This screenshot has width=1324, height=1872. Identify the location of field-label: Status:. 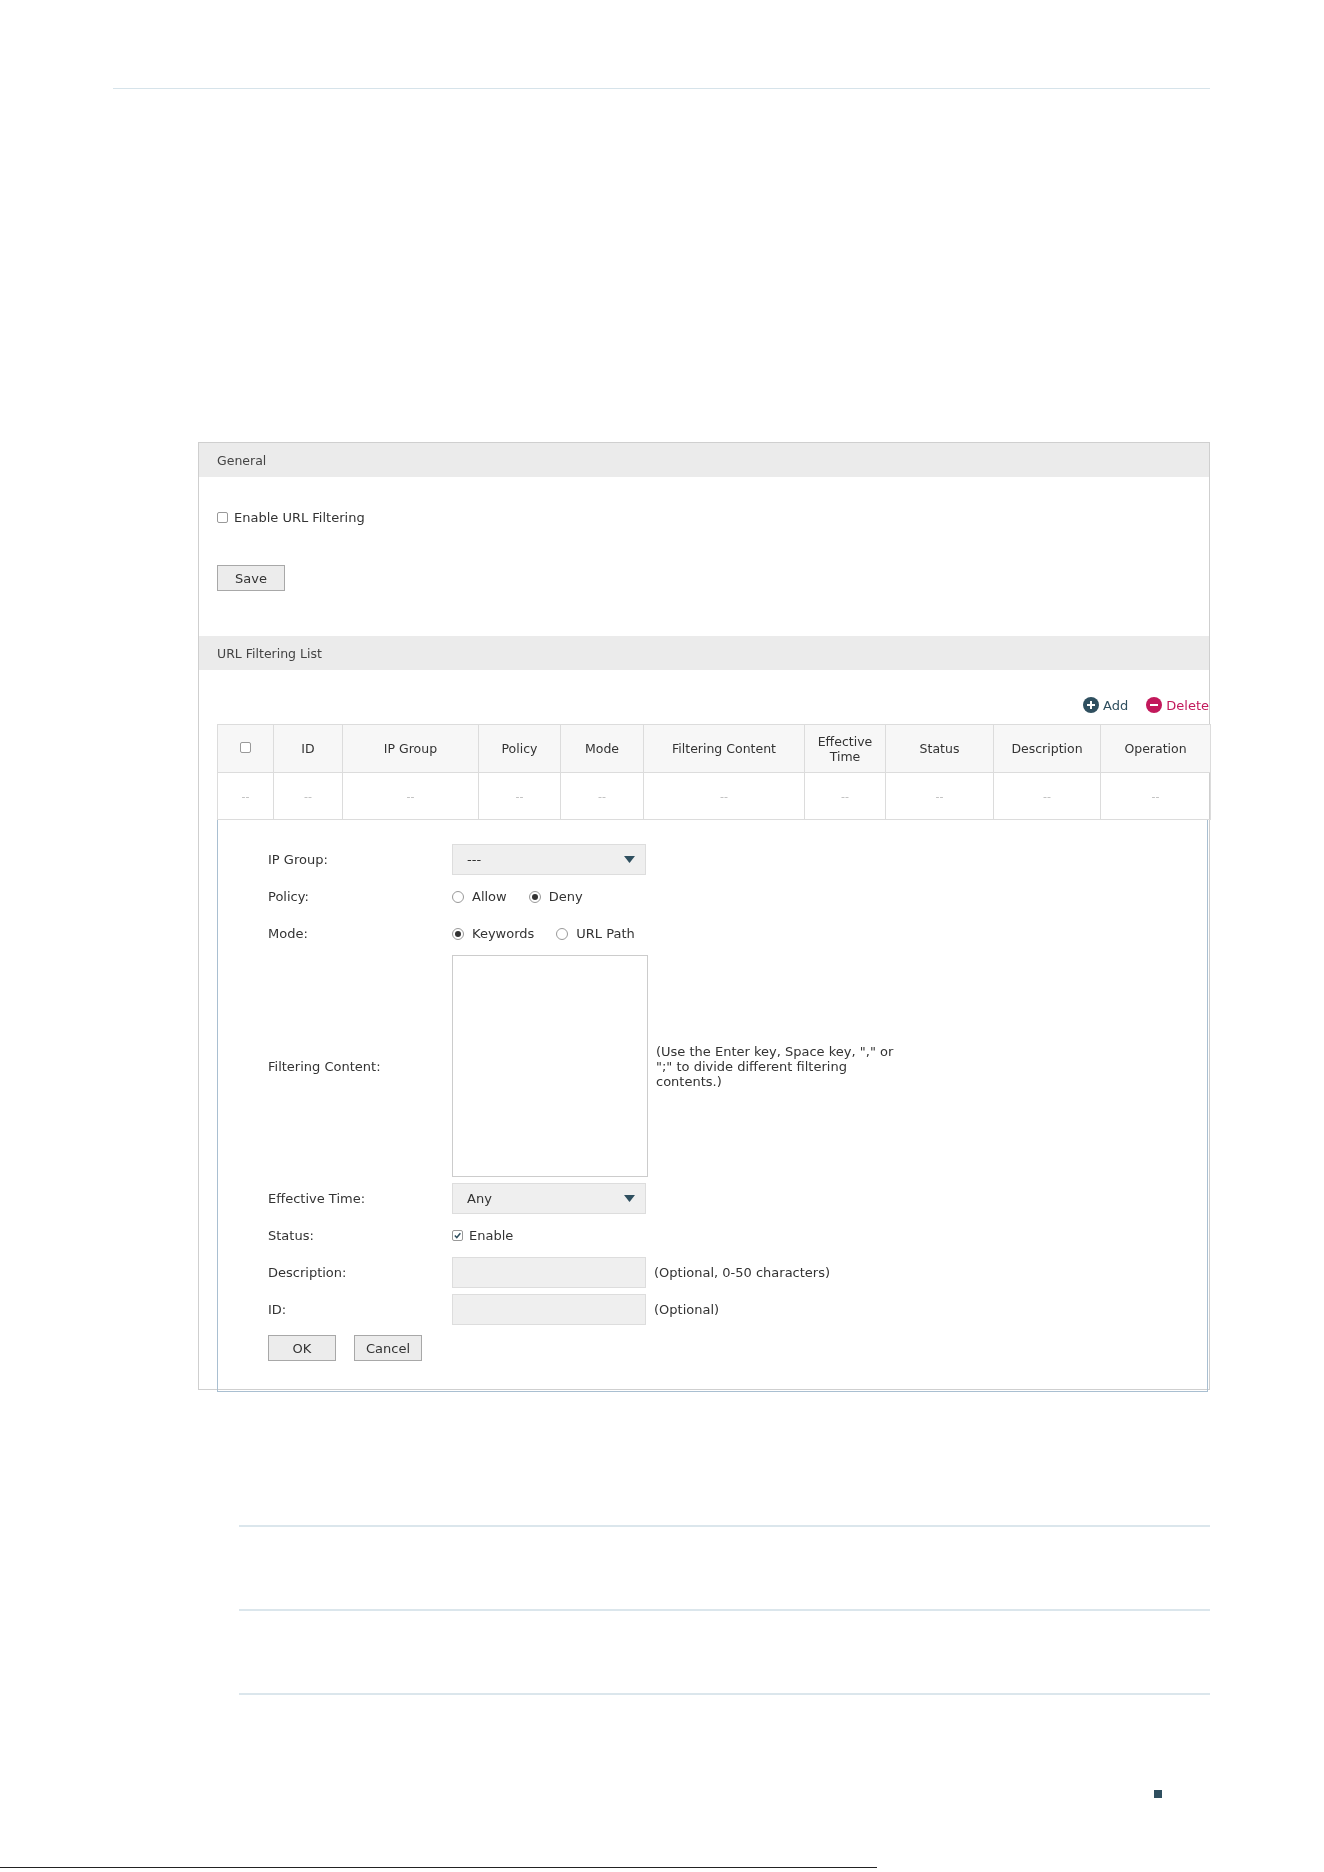
(291, 1235).